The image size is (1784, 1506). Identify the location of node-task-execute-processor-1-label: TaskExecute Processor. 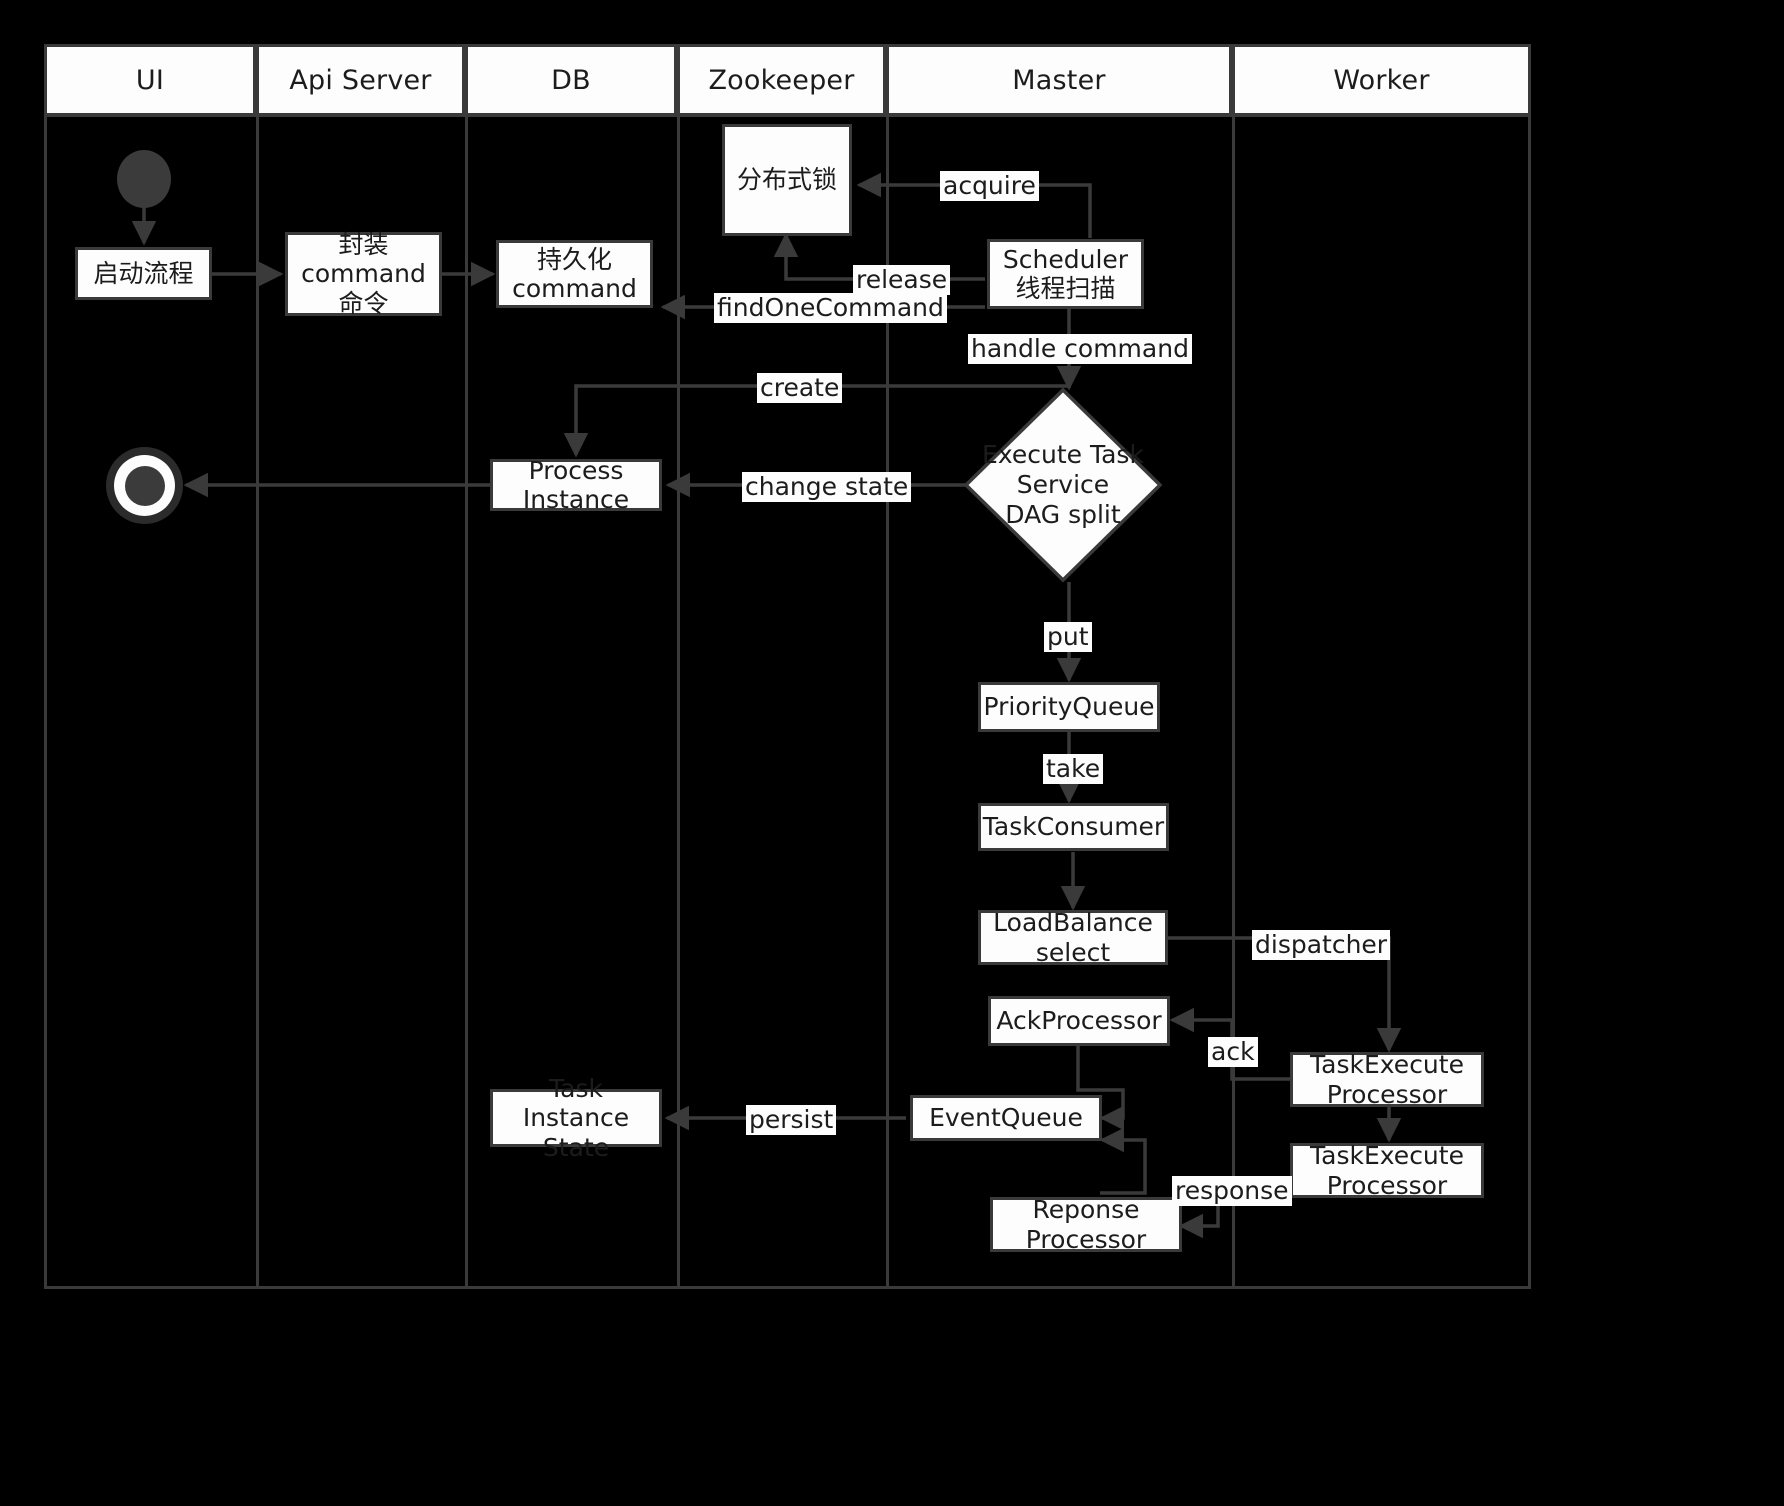
(1387, 1079).